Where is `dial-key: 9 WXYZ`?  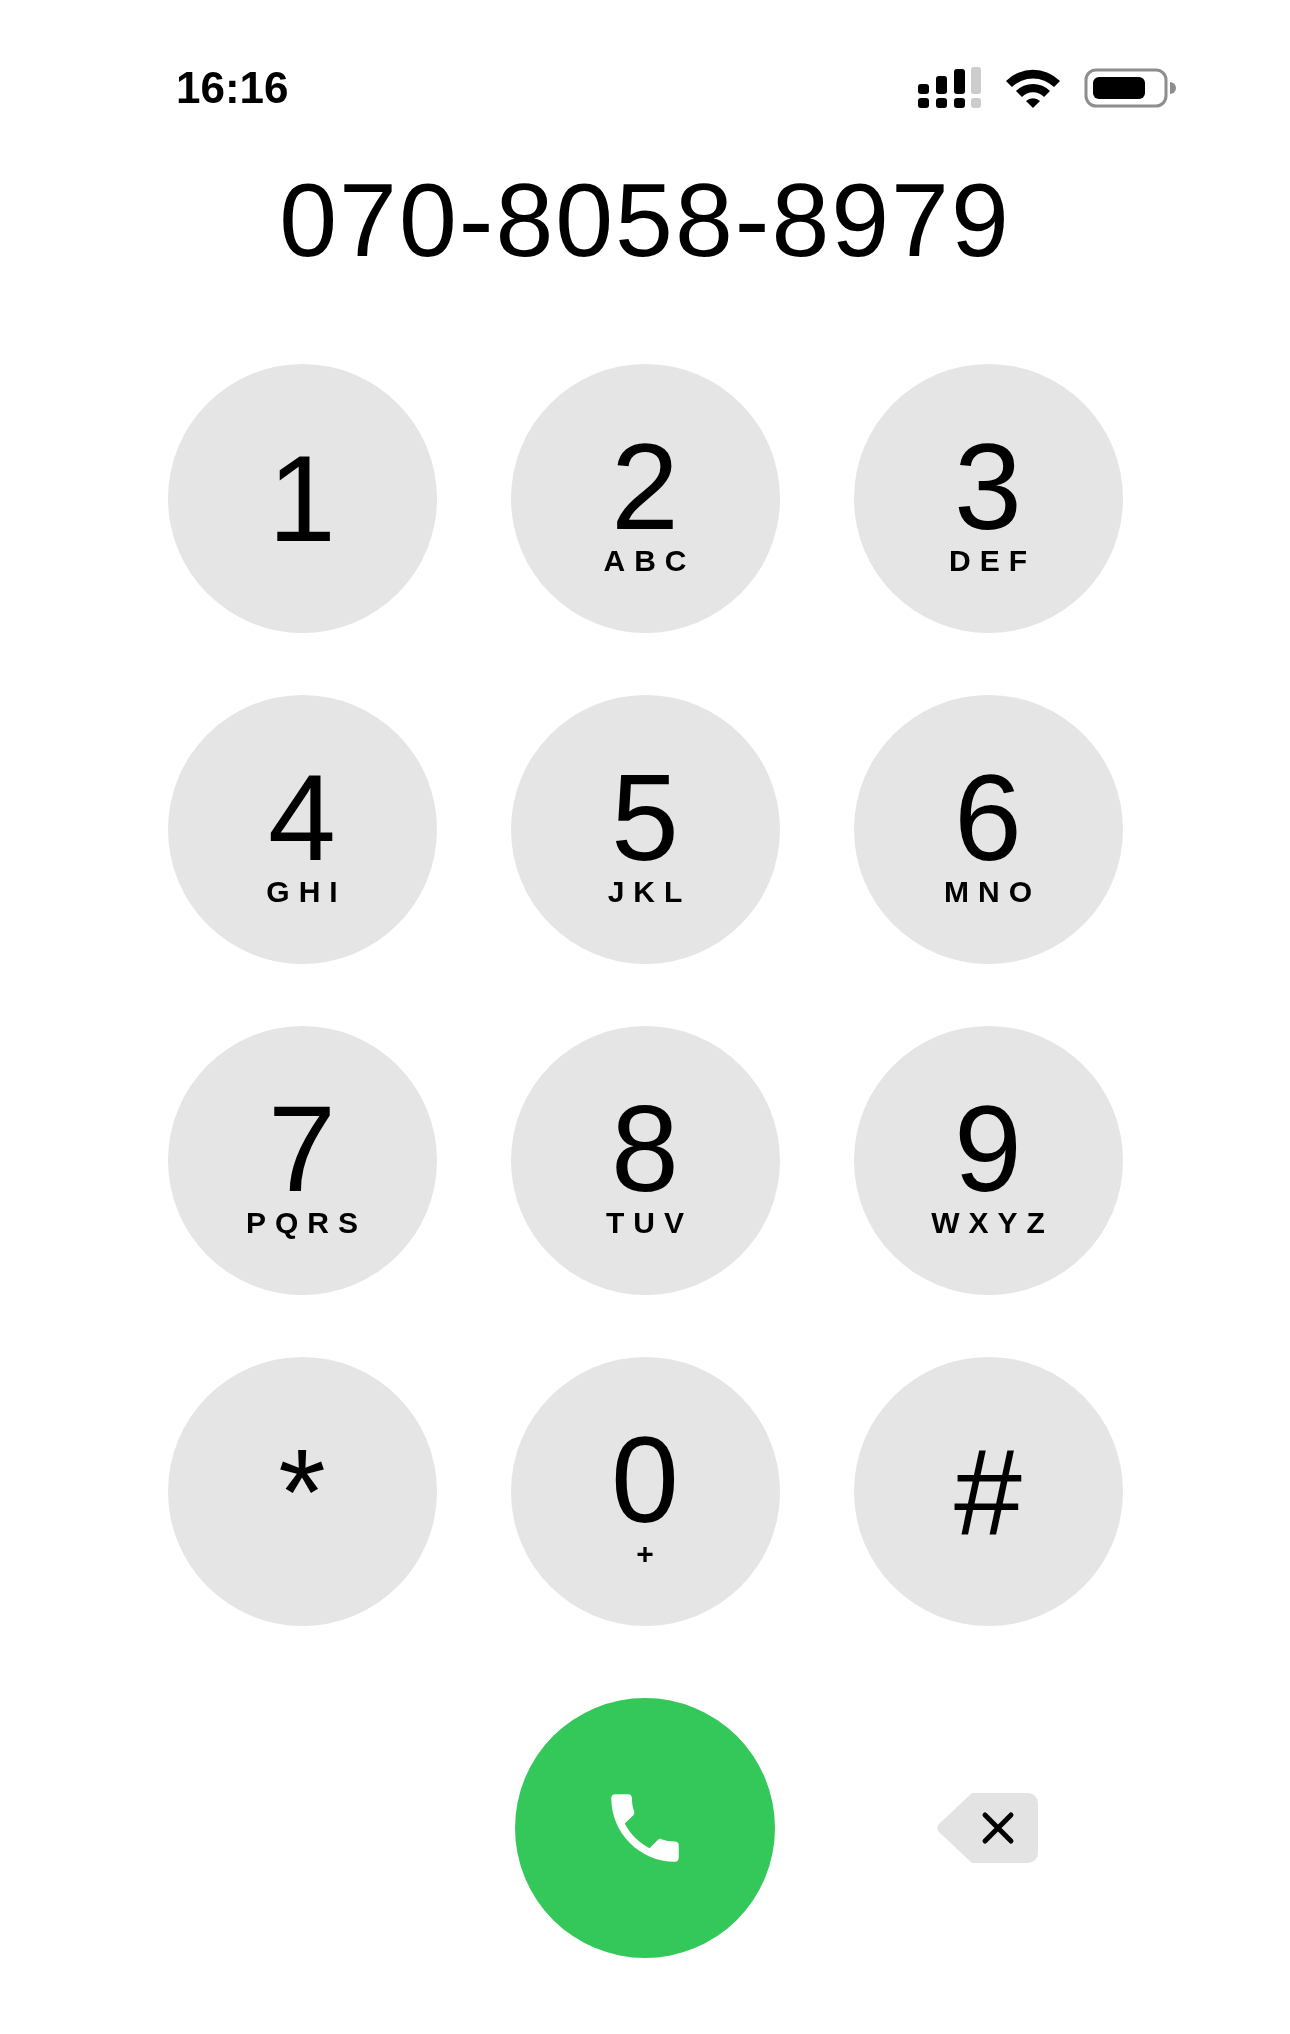
dial-key: 9 WXYZ is located at coordinates (988, 1160).